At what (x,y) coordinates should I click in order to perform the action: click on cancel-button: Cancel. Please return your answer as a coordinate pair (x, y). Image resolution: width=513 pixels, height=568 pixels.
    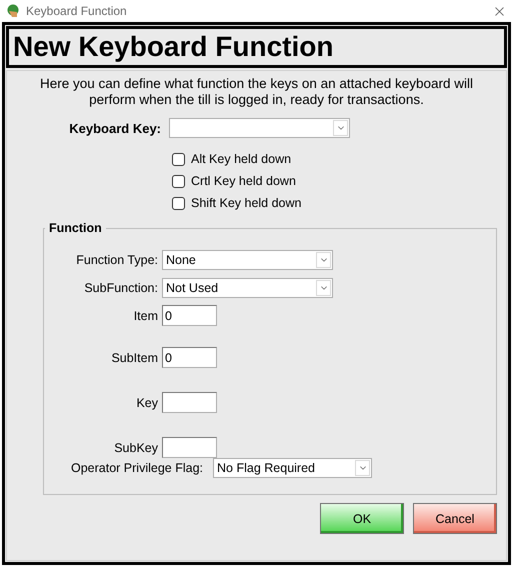
    Looking at the image, I should click on (455, 518).